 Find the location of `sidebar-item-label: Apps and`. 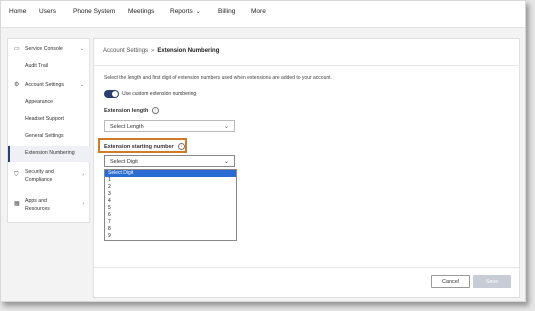

sidebar-item-label: Apps and is located at coordinates (36, 201).